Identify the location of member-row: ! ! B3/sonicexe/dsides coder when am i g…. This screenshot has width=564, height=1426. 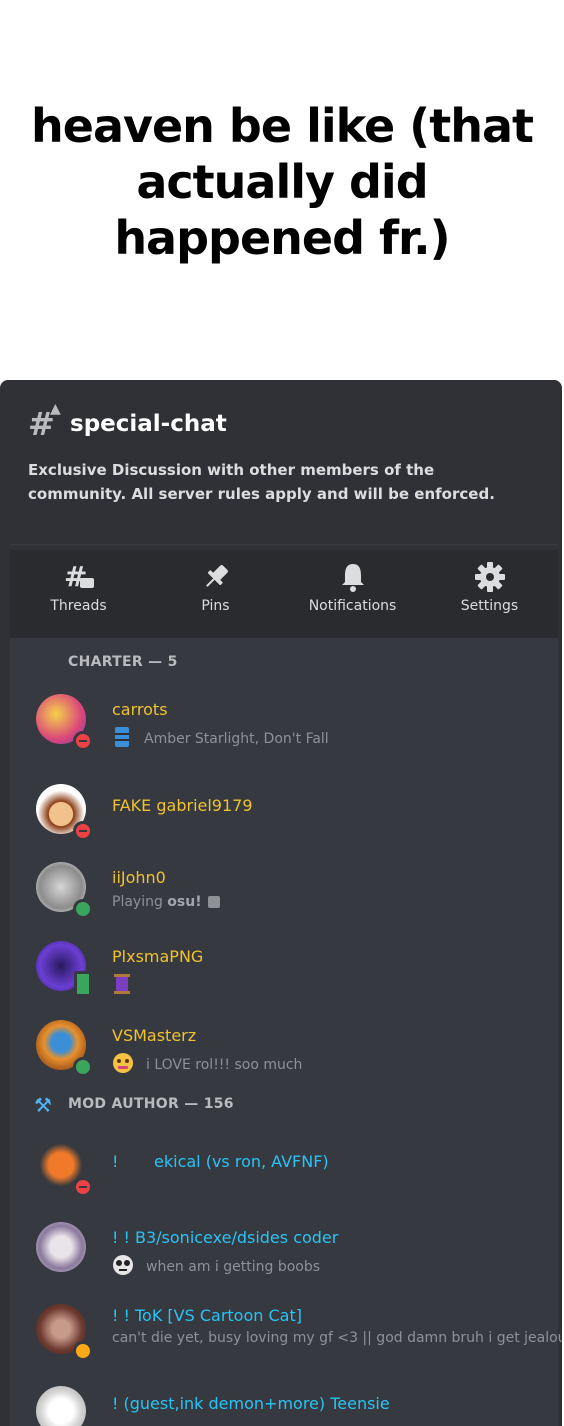
(284, 1247).